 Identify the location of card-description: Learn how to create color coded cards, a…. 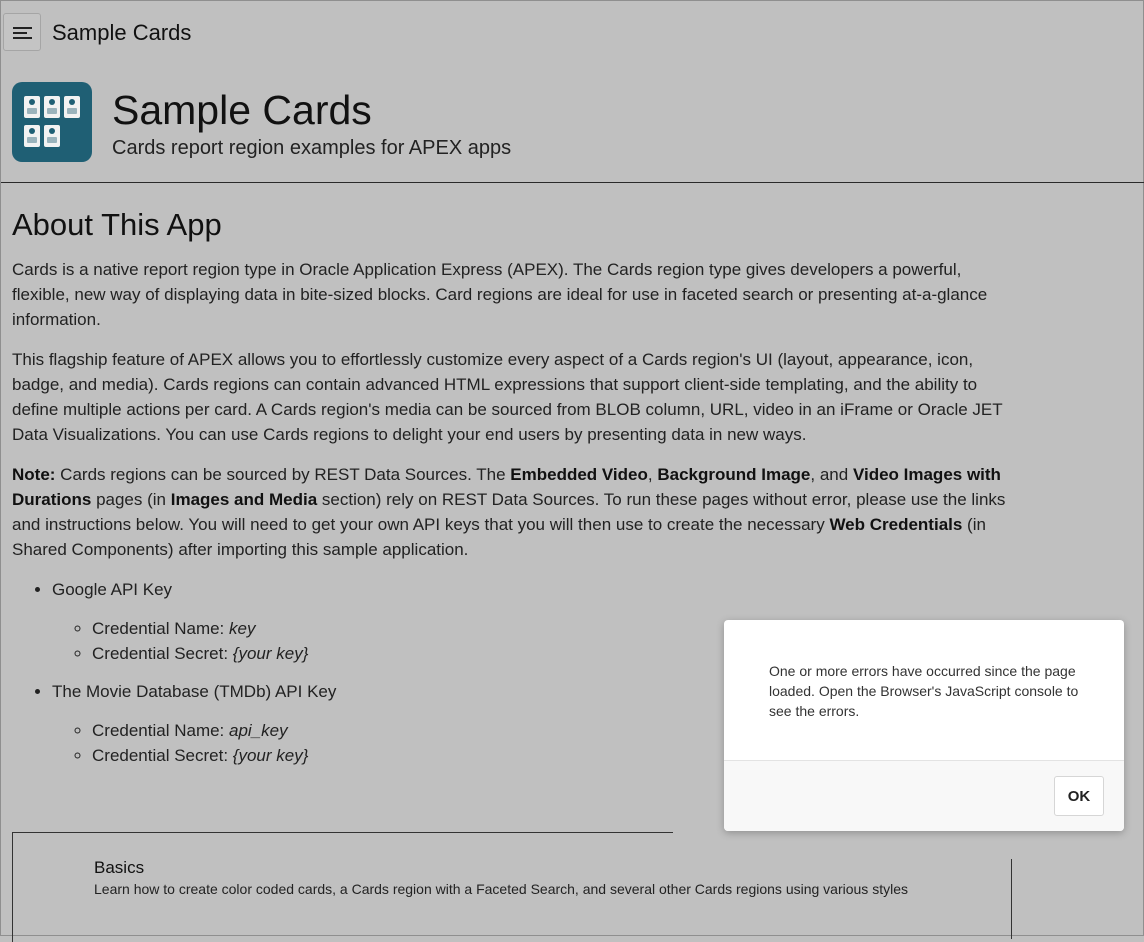
(501, 889).